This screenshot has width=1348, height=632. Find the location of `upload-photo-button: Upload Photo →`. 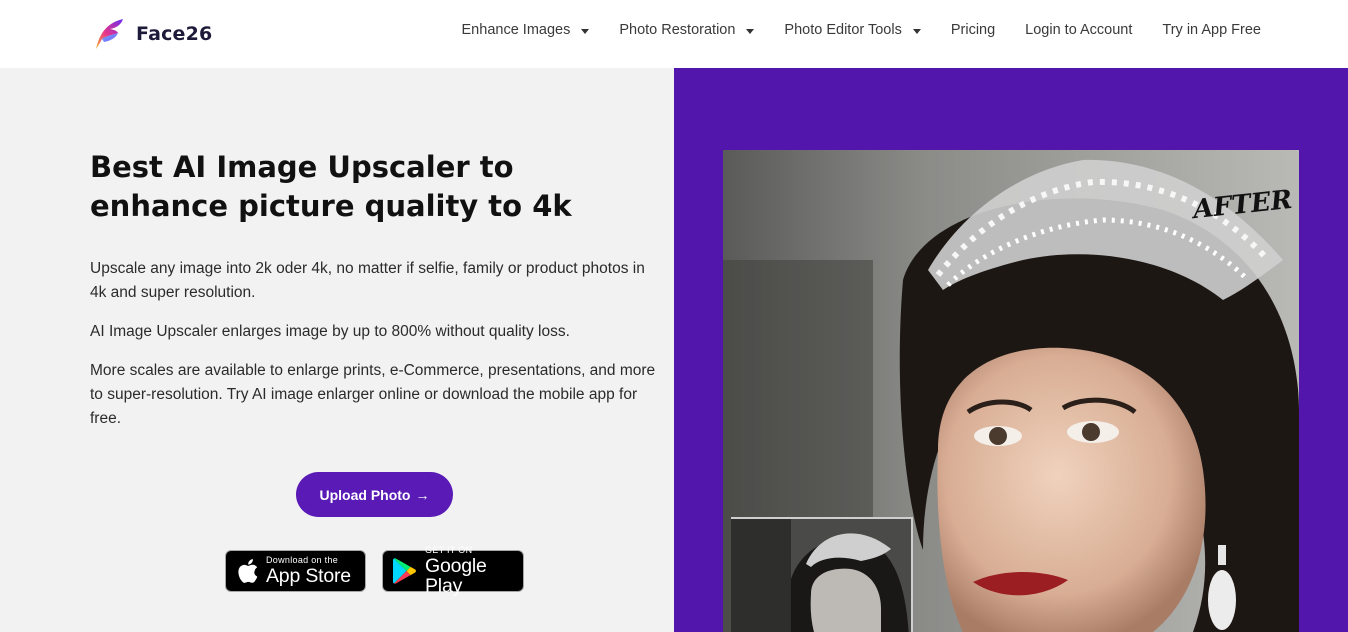

upload-photo-button: Upload Photo → is located at coordinates (374, 494).